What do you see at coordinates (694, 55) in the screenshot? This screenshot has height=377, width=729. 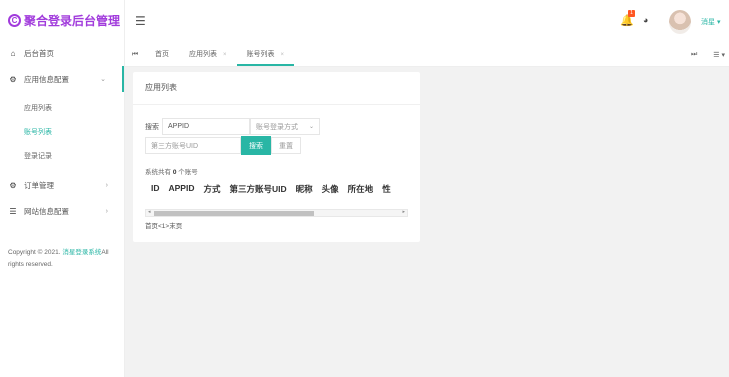 I see `tabs-scroll-right-icon: ⏭` at bounding box center [694, 55].